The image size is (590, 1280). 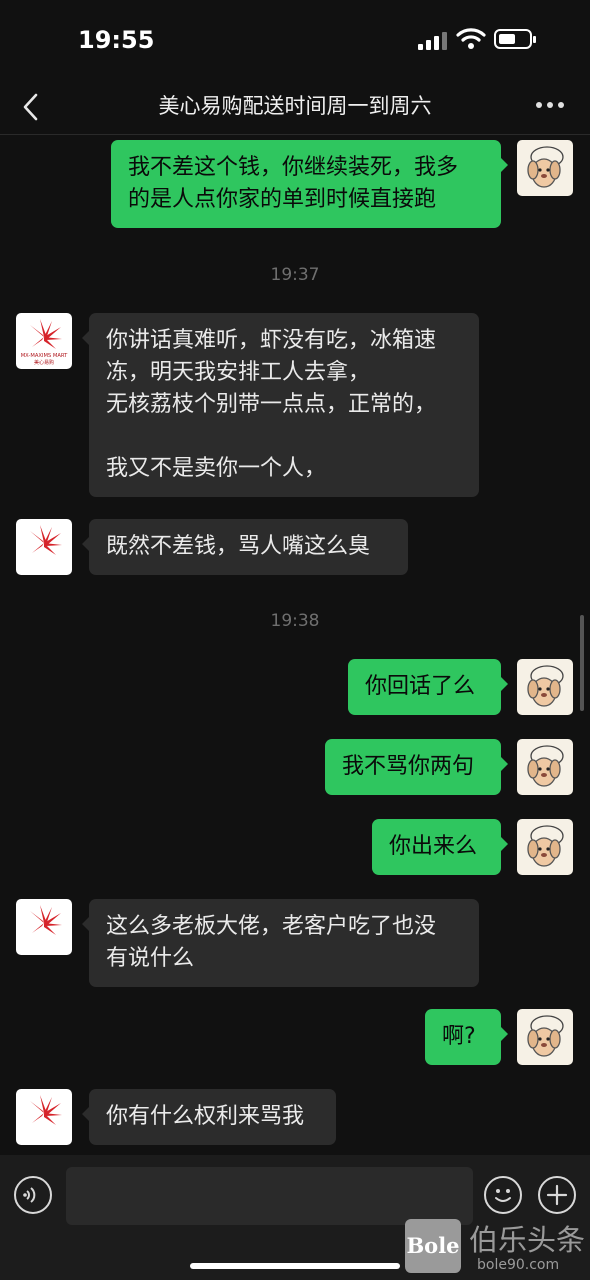 What do you see at coordinates (557, 1195) in the screenshot?
I see `plus-icon` at bounding box center [557, 1195].